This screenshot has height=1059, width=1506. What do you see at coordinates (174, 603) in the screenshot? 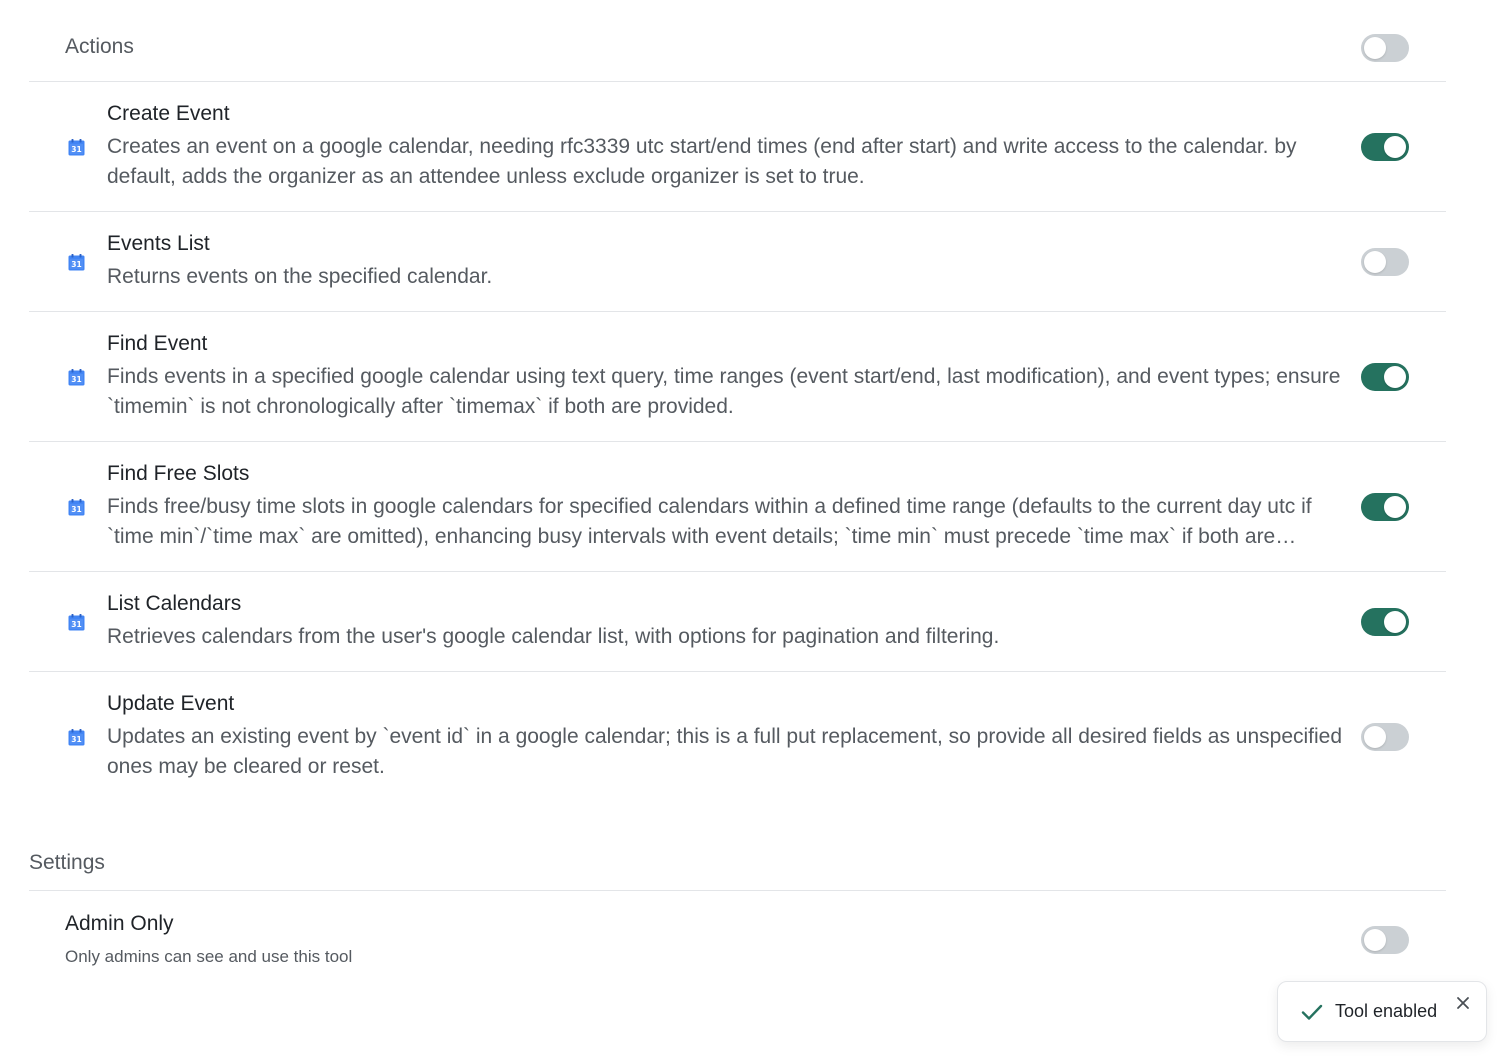
I see `action-name: List Calendars` at bounding box center [174, 603].